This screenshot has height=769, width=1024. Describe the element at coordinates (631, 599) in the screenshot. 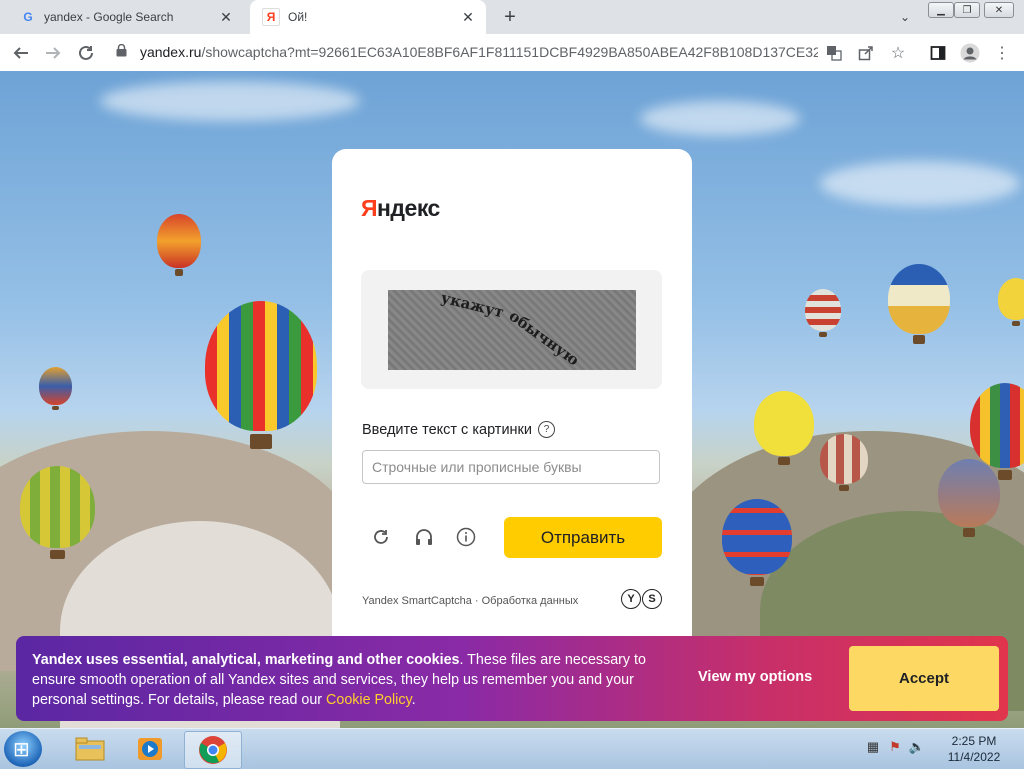

I see `yandex-circle-icon: Y` at that location.